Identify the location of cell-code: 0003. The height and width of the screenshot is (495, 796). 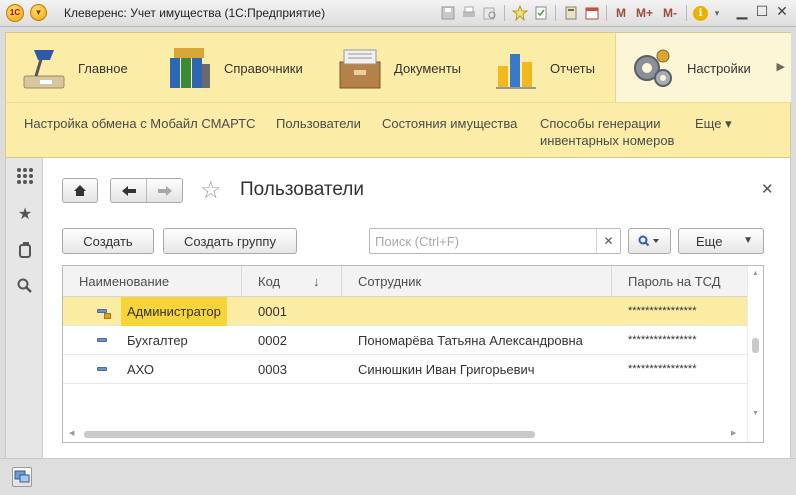
(272, 369).